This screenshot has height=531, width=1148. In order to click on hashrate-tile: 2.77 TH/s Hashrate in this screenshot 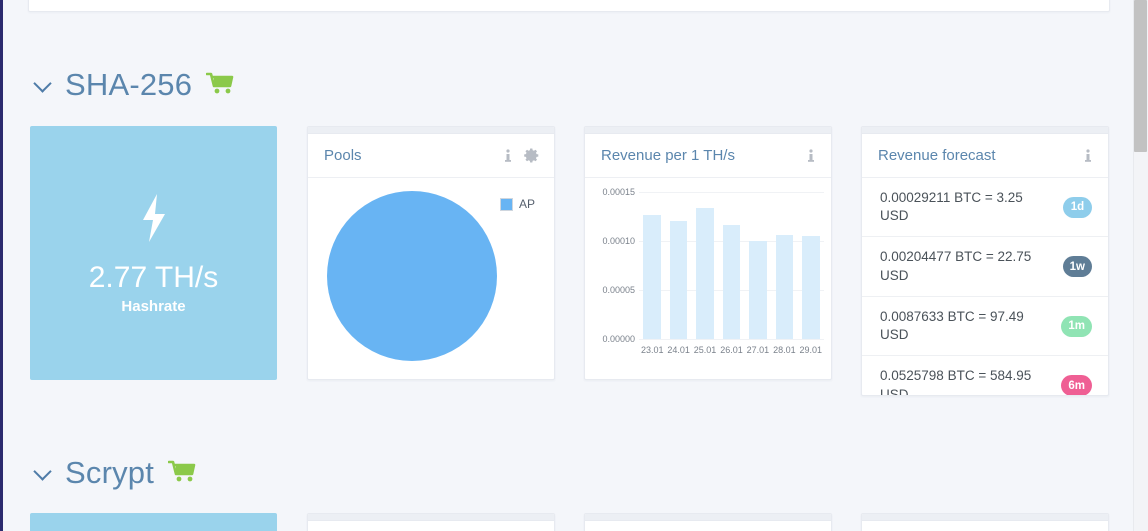, I will do `click(153, 253)`.